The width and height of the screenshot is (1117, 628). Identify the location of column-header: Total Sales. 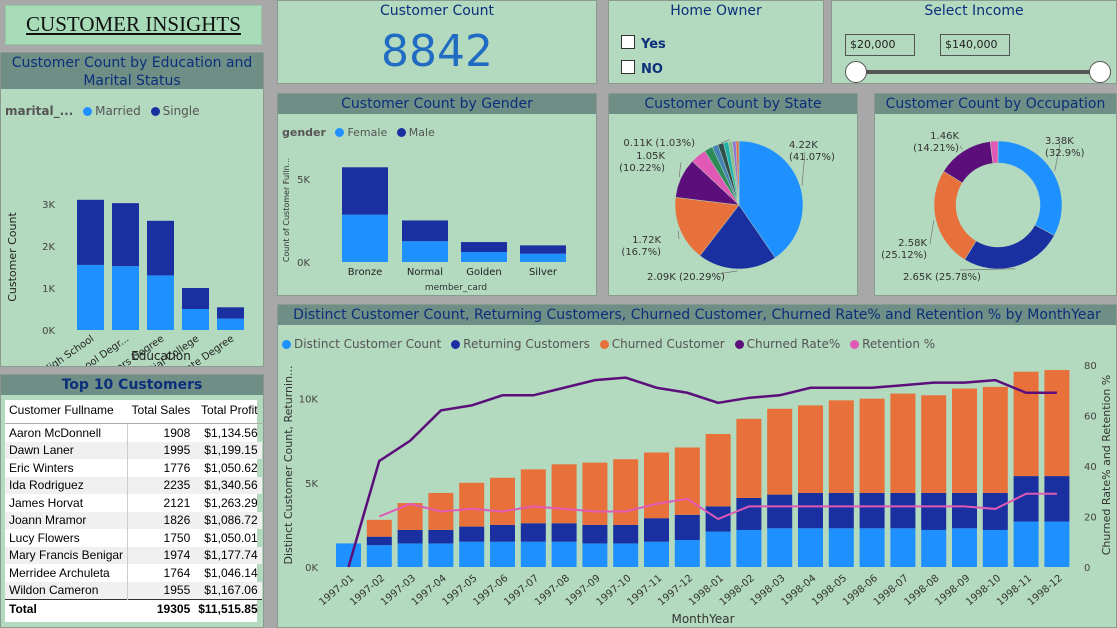
(161, 412).